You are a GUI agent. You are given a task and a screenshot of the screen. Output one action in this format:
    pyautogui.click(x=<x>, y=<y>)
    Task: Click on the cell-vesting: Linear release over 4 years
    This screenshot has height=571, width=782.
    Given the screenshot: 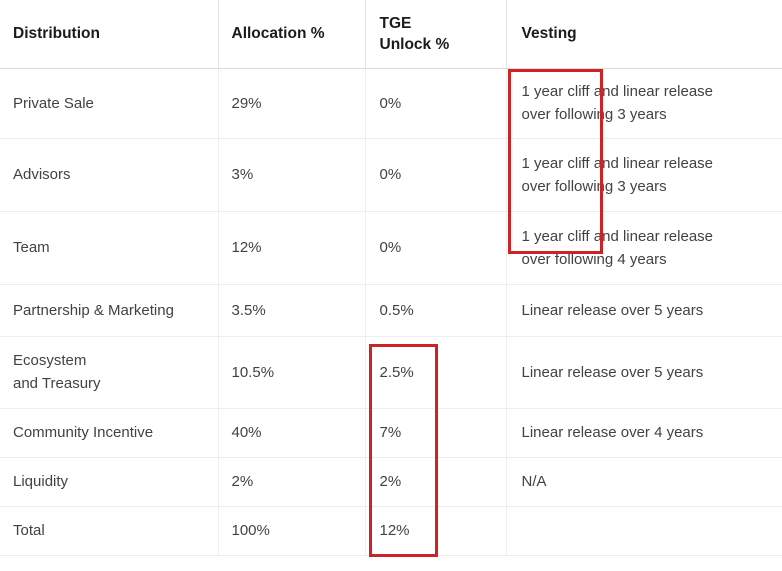 What is the action you would take?
    pyautogui.click(x=644, y=433)
    